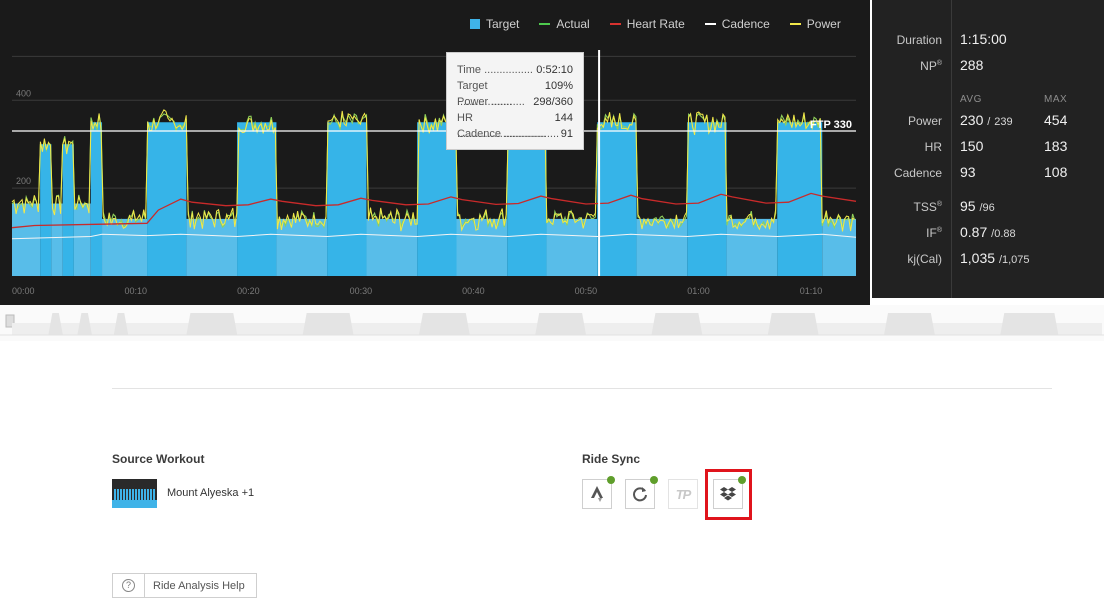 The height and width of the screenshot is (605, 1104). What do you see at coordinates (586, 291) in the screenshot?
I see `x-tick-label: 00:50` at bounding box center [586, 291].